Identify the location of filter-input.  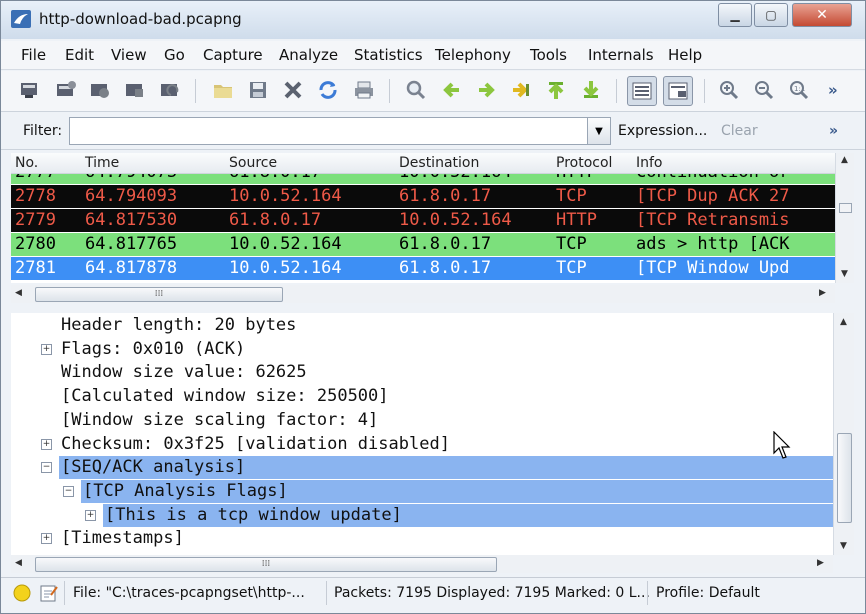
(329, 131).